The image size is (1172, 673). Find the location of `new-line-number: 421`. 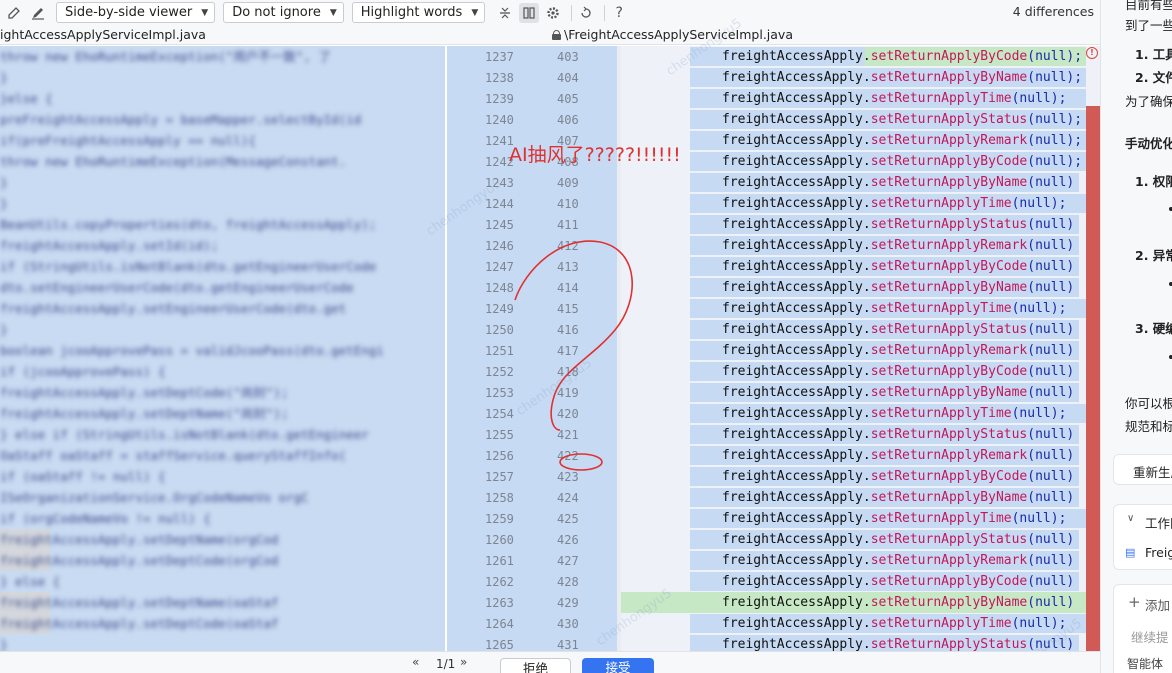

new-line-number: 421 is located at coordinates (568, 435).